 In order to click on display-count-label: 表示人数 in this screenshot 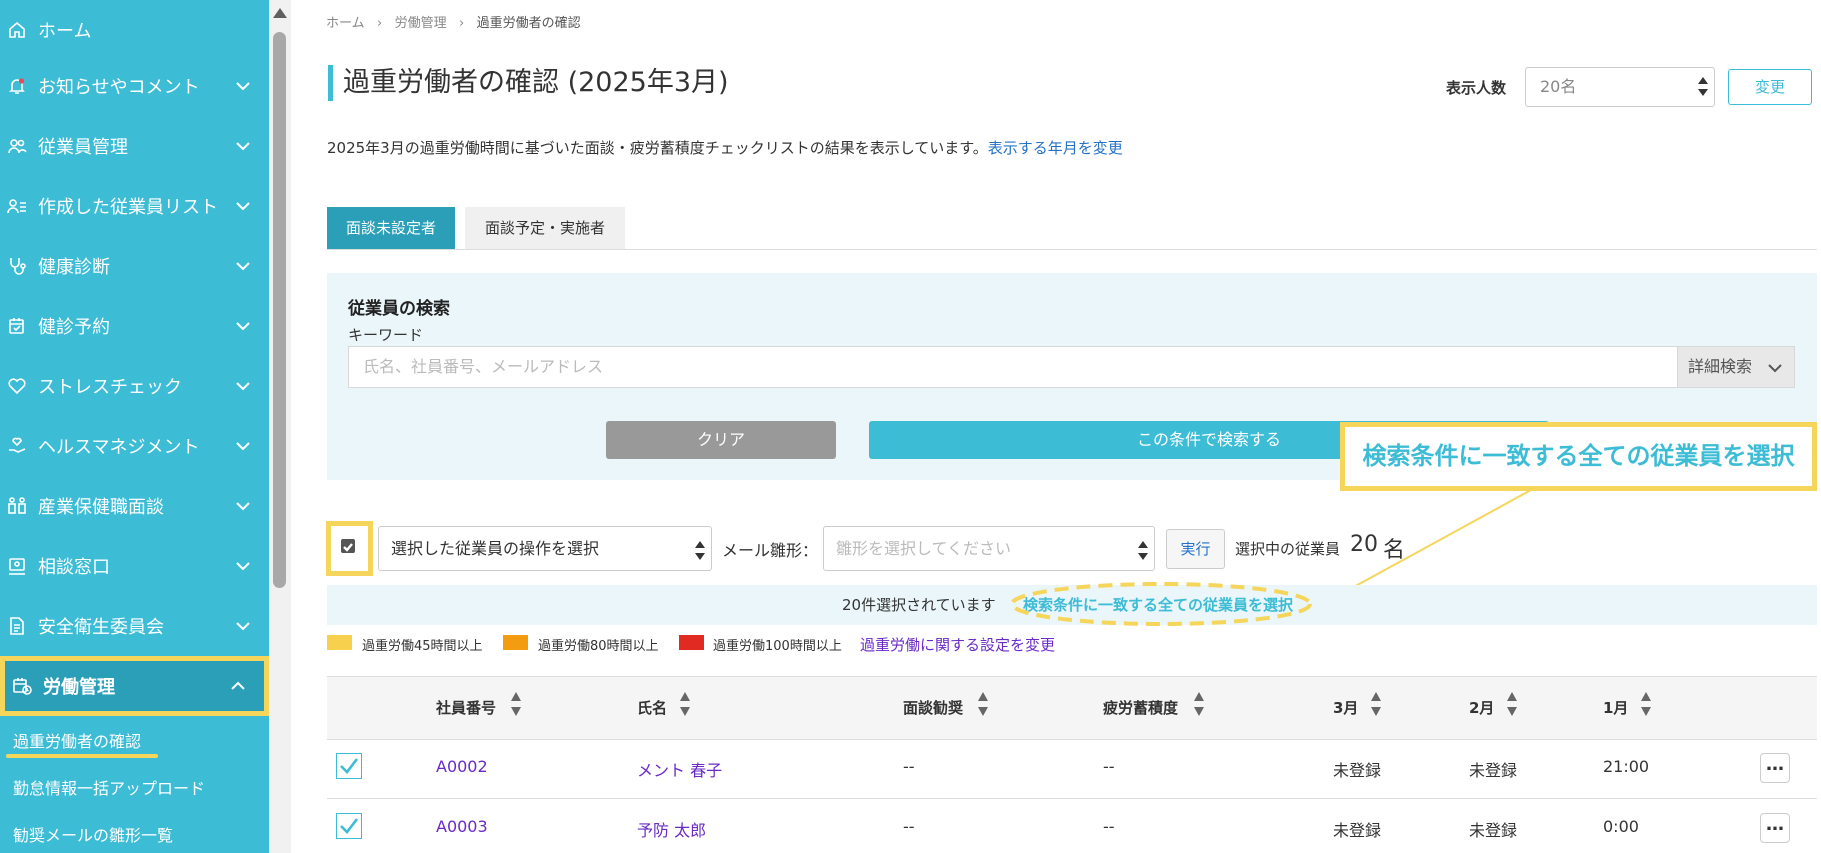, I will do `click(1476, 88)`.